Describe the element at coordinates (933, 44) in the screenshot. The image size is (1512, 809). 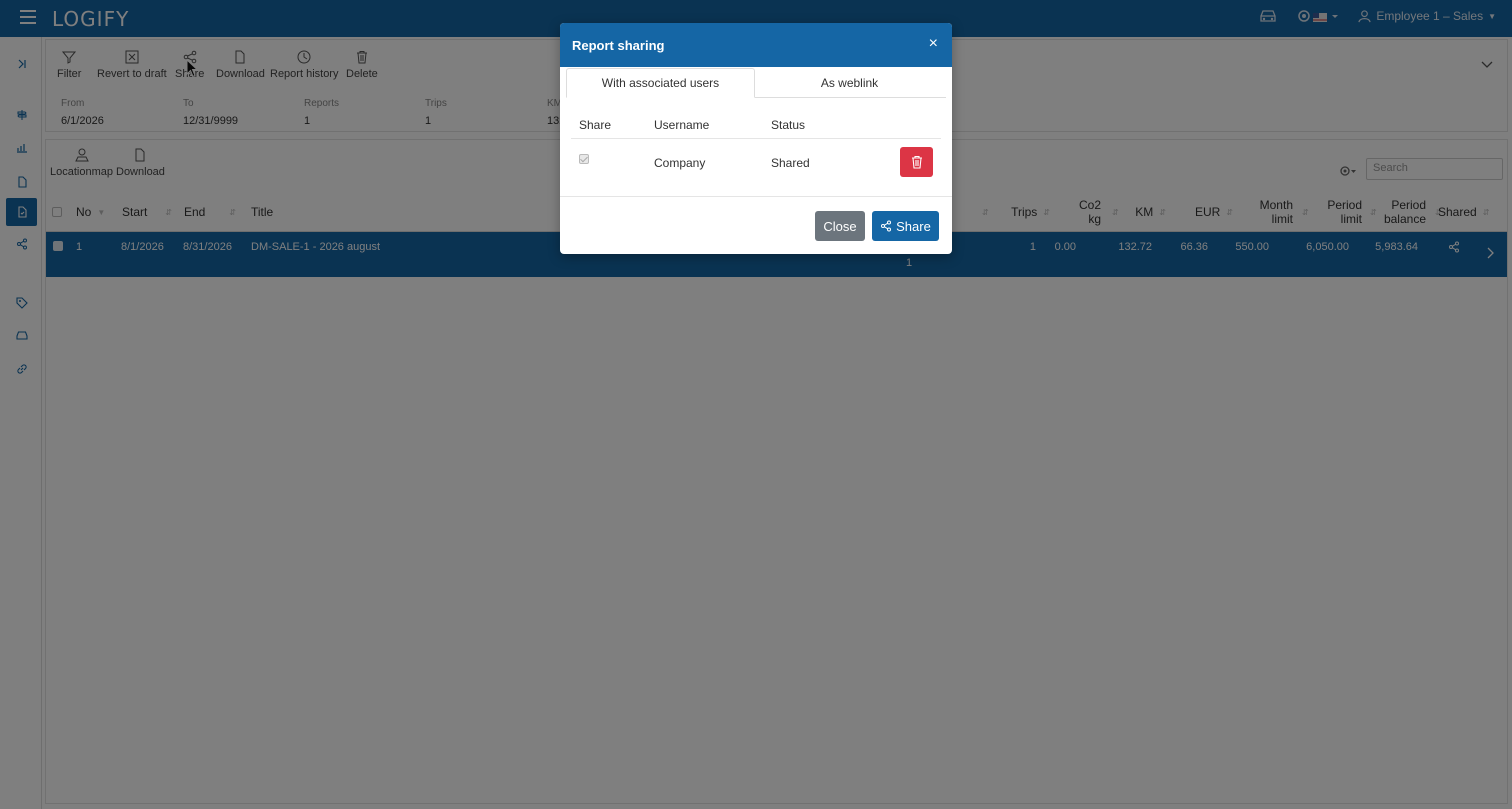
I see `close-icon: ×` at that location.